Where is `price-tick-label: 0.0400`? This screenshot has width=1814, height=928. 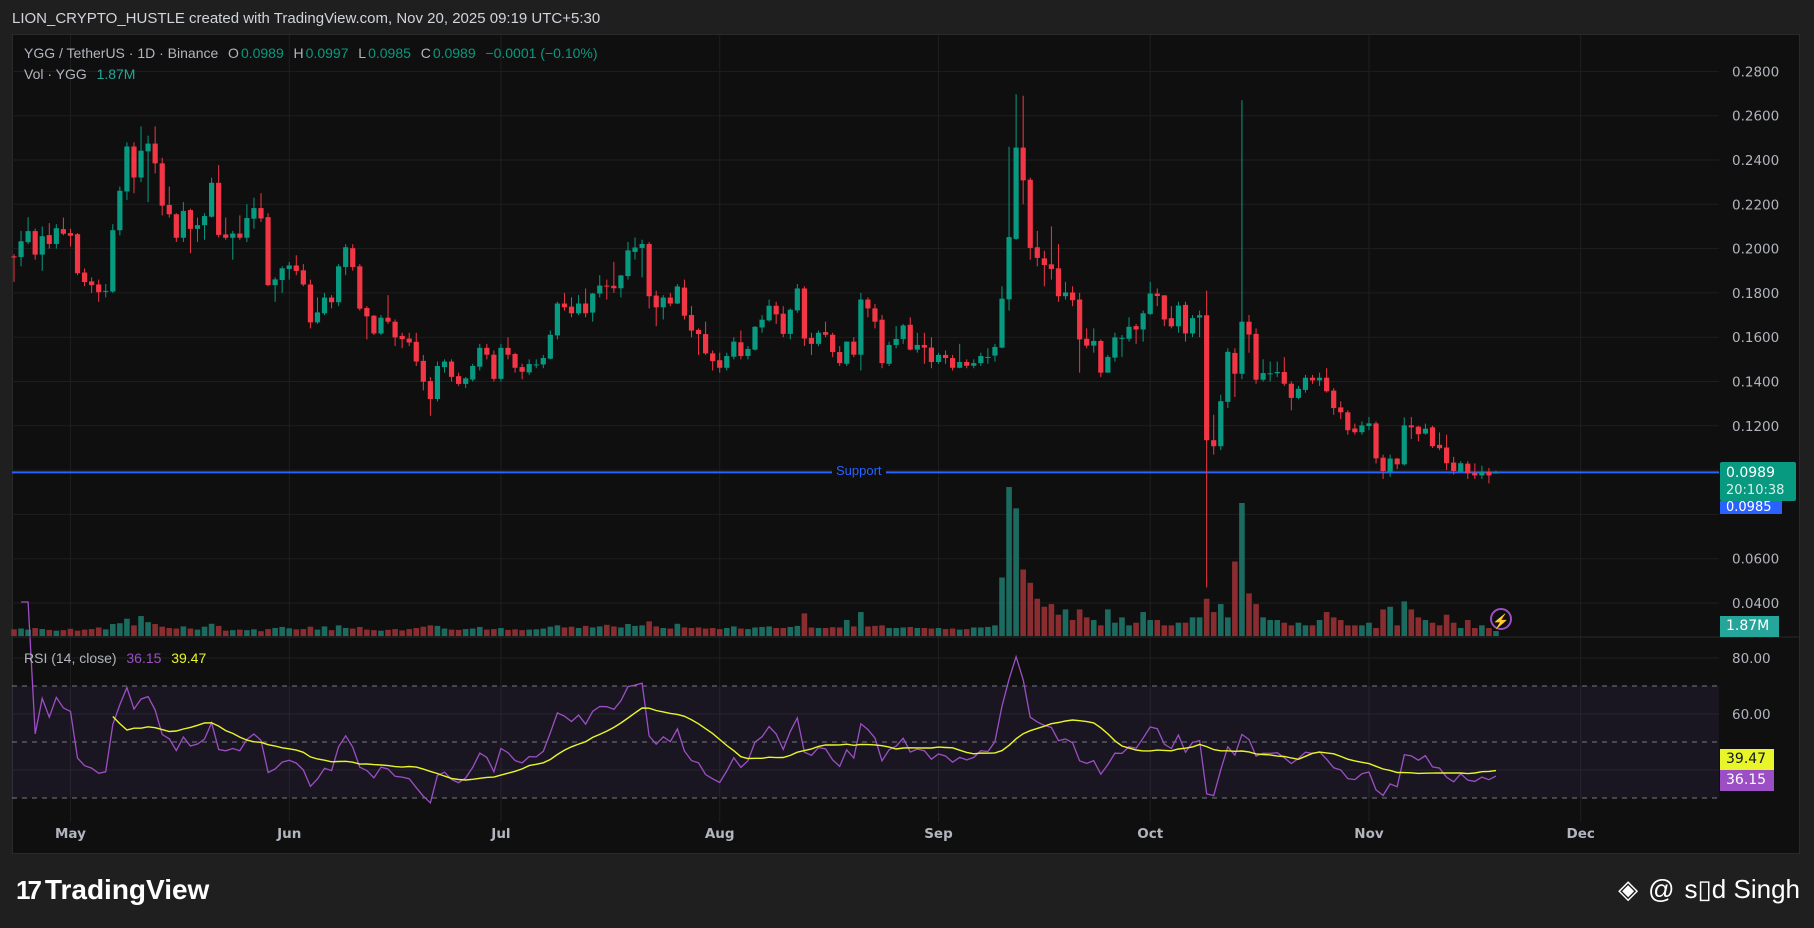
price-tick-label: 0.0400 is located at coordinates (1755, 604).